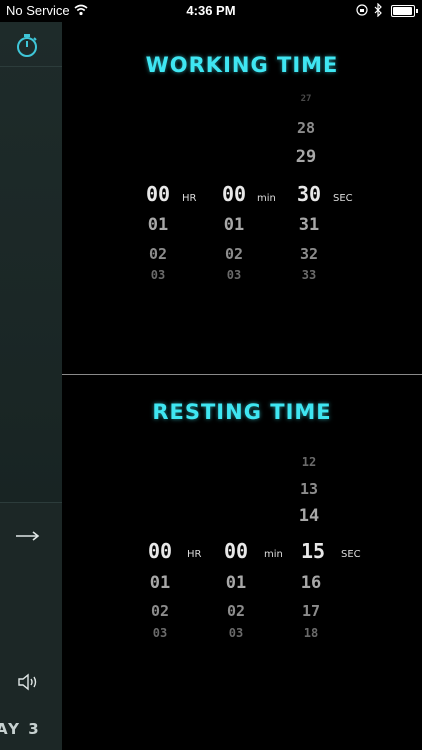  I want to click on working-seconds-below-item: 33, so click(309, 275).